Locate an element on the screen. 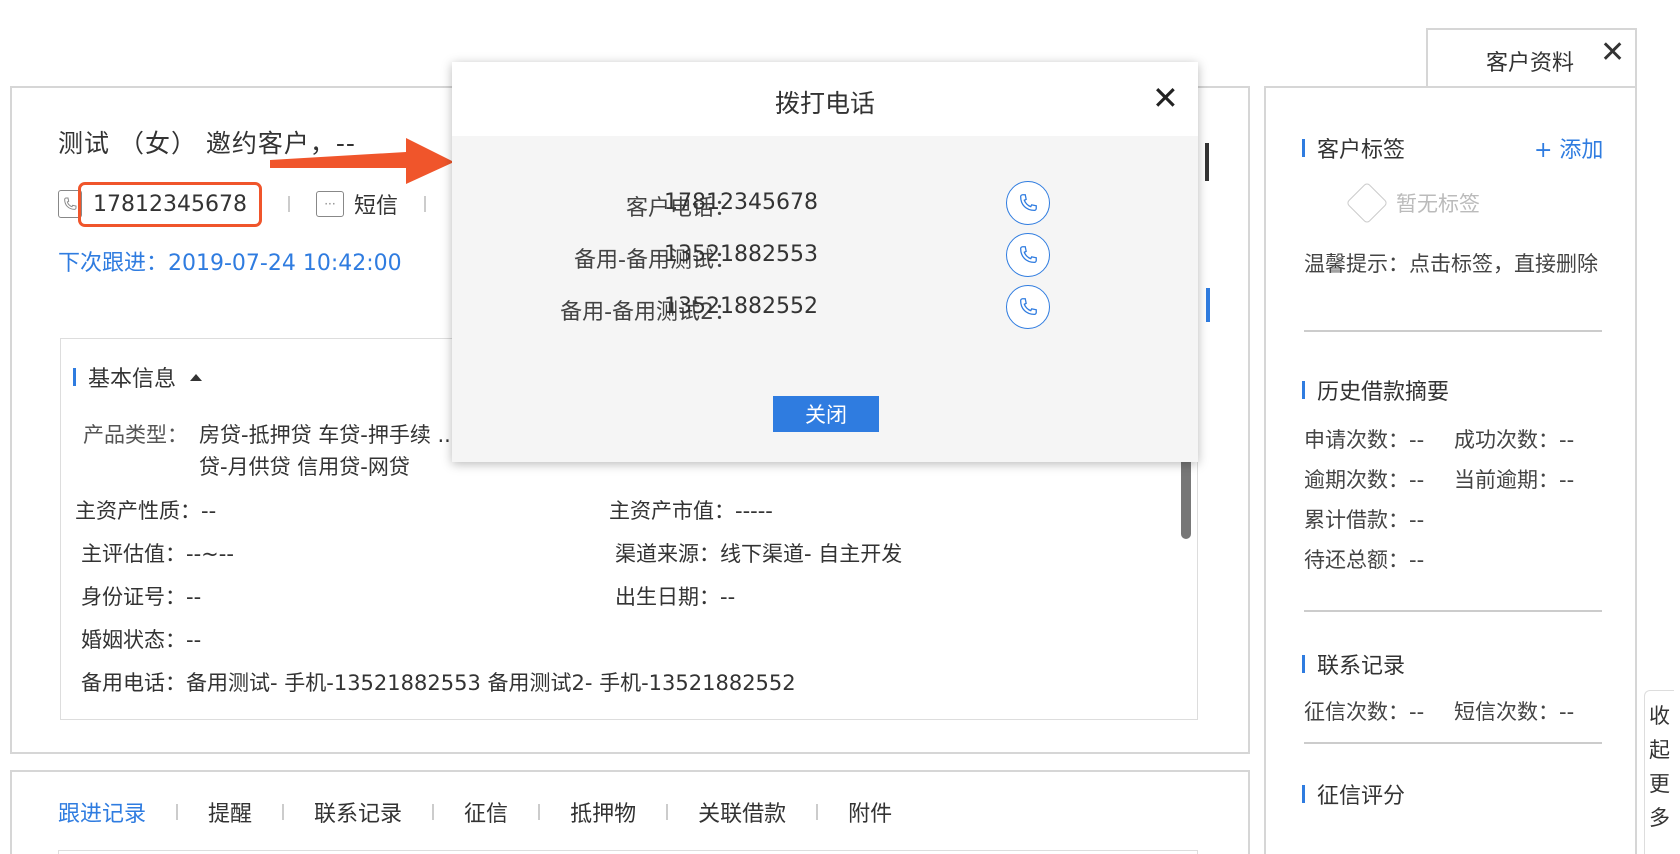 This screenshot has height=854, width=1680. tab-credit: 征信 is located at coordinates (486, 812).